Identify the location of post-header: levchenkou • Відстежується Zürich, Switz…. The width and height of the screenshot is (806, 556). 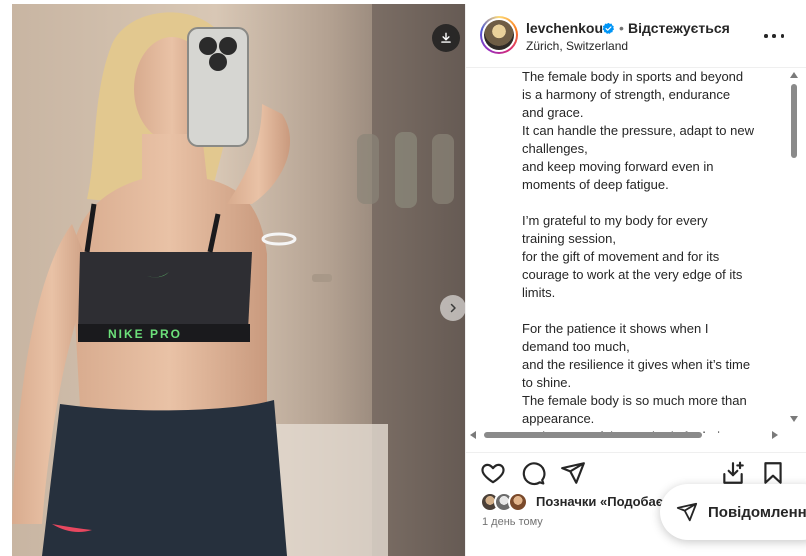
(636, 36).